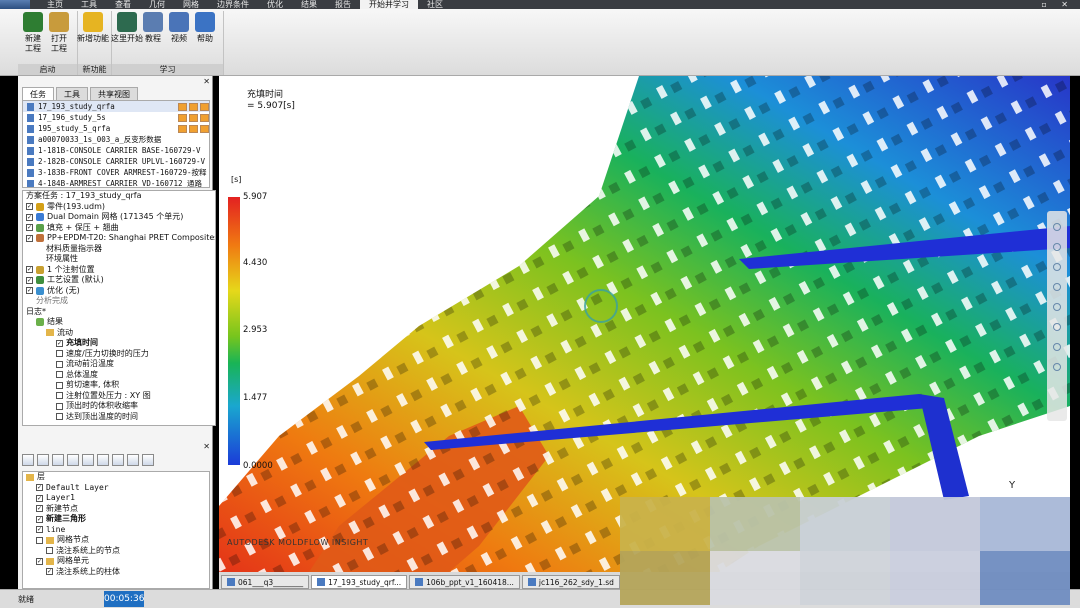 This screenshot has height=608, width=1080. What do you see at coordinates (435, 4) in the screenshot?
I see `menu-tab: 社区` at bounding box center [435, 4].